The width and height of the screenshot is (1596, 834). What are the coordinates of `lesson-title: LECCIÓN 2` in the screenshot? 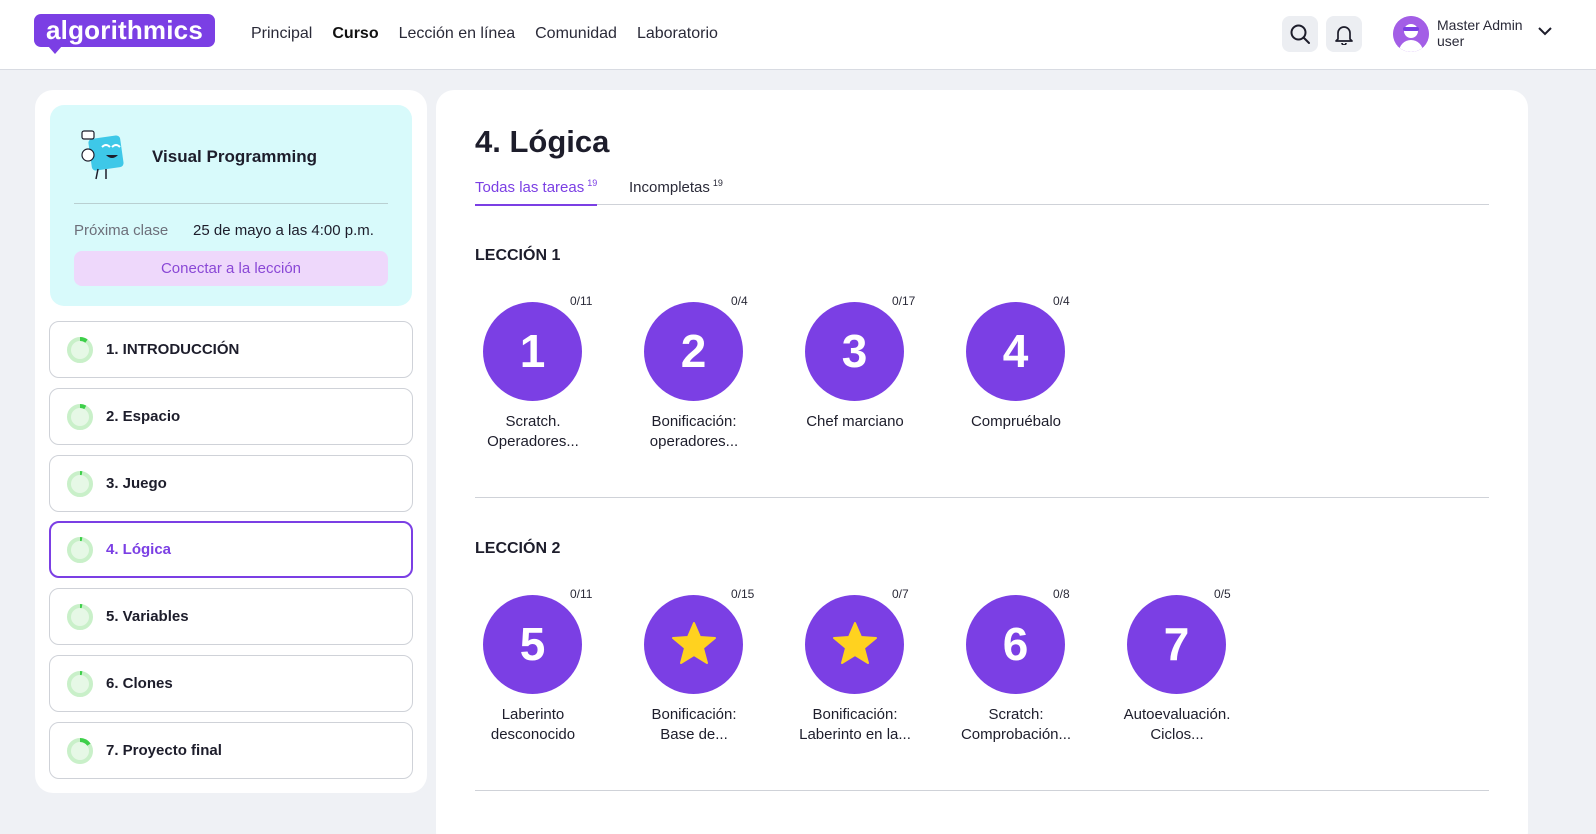 It's located at (518, 548).